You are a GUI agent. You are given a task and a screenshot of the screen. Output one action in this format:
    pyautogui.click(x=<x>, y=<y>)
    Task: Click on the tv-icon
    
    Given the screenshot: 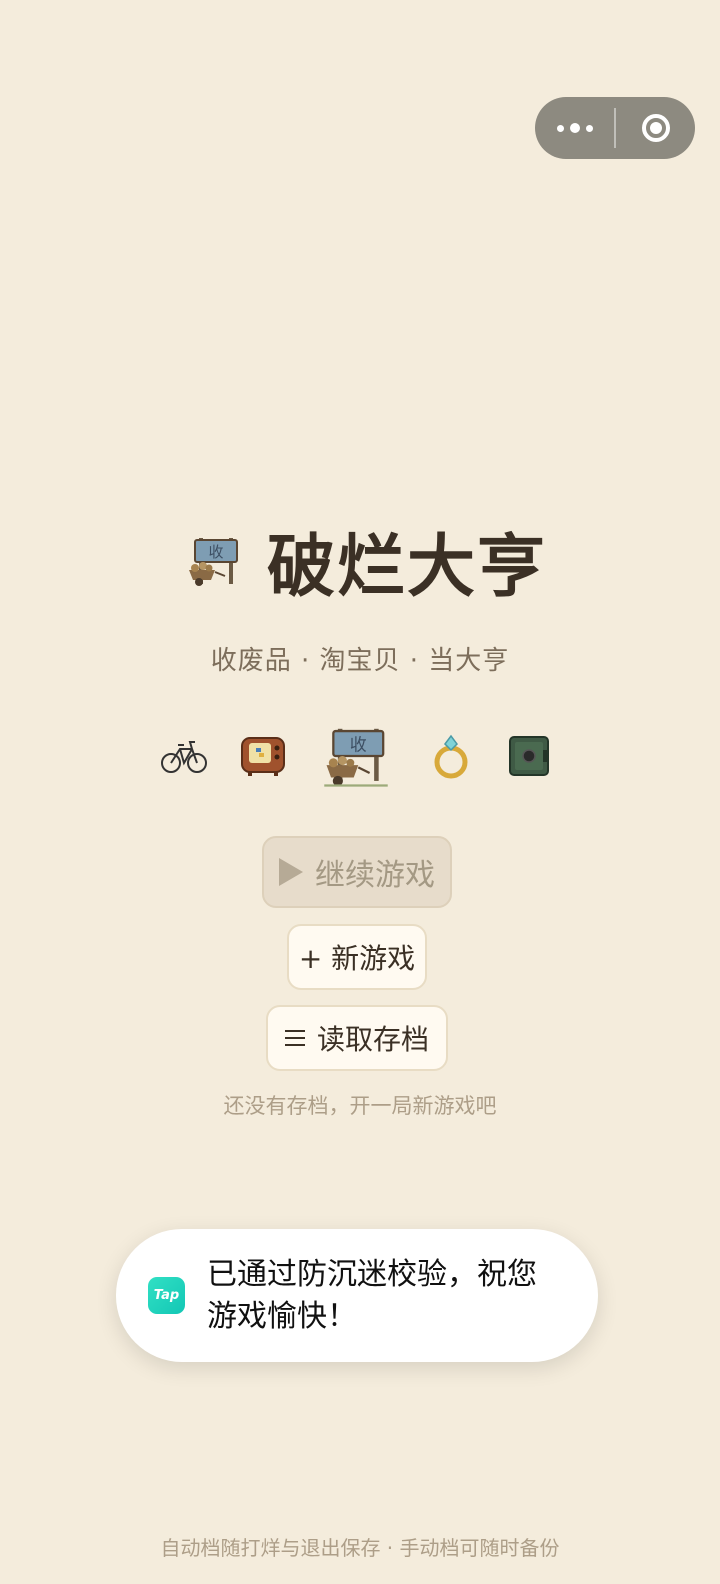 What is the action you would take?
    pyautogui.click(x=263, y=756)
    